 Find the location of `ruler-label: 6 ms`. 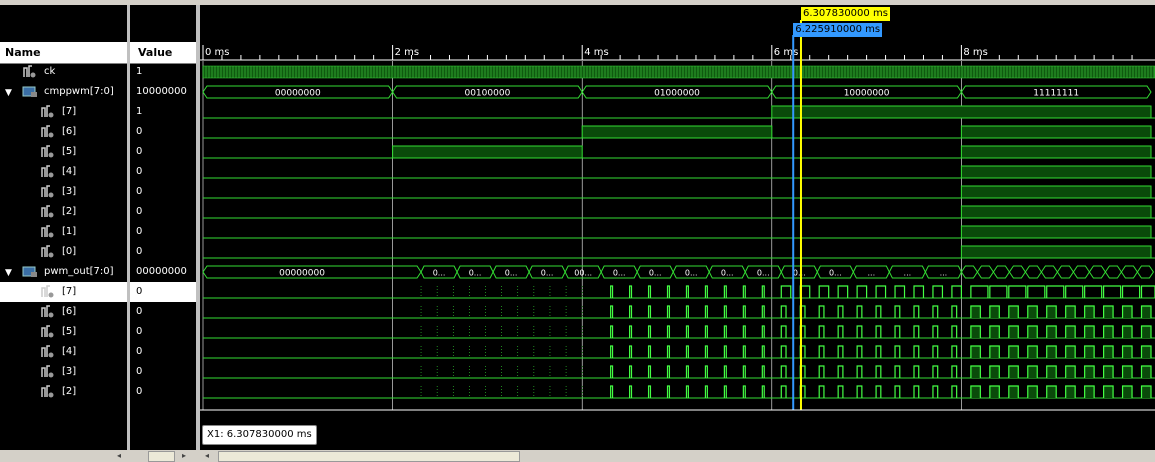

ruler-label: 6 ms is located at coordinates (786, 52).